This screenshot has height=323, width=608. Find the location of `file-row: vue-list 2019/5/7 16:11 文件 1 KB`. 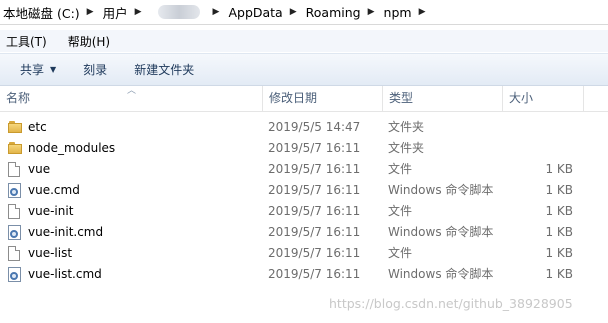

file-row: vue-list 2019/5/7 16:11 文件 1 KB is located at coordinates (304, 253).